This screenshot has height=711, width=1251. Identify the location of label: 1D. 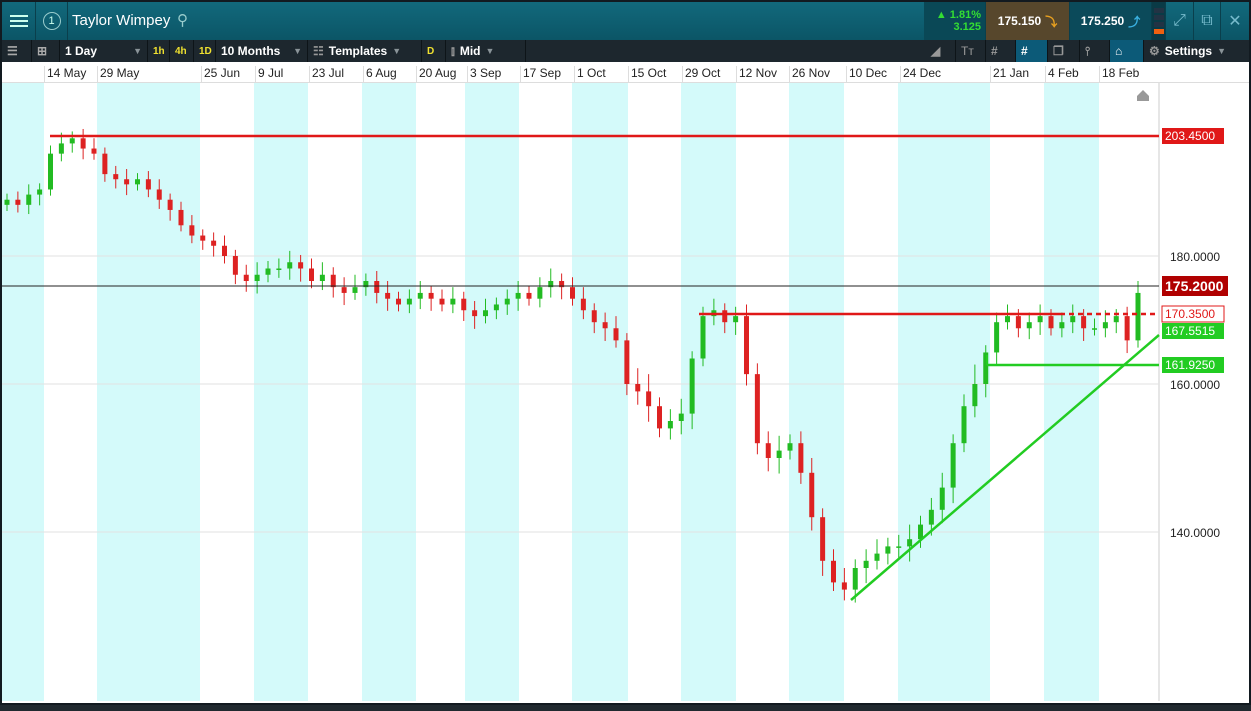
(205, 51).